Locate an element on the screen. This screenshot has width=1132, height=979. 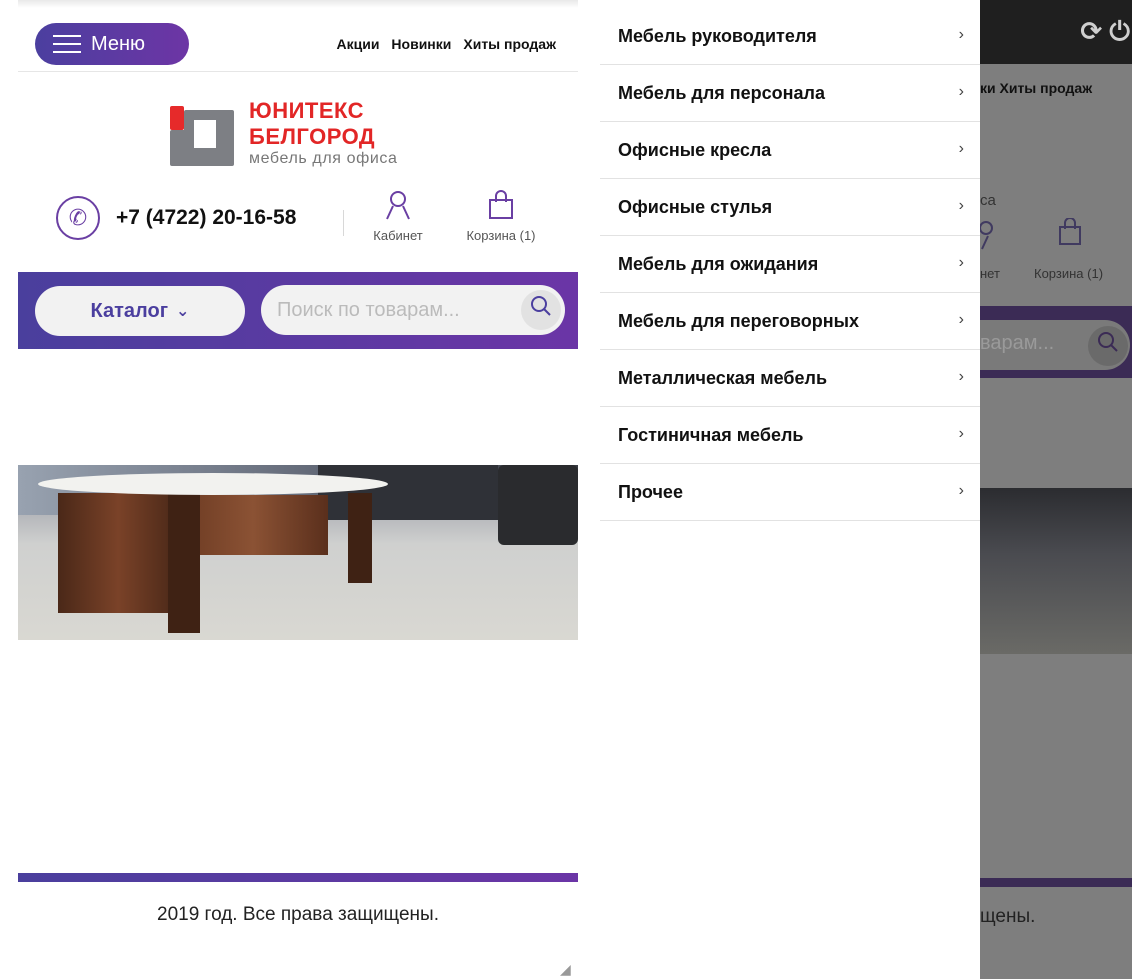
logo-name-line2: БЕЛГОРОД is located at coordinates (312, 136).